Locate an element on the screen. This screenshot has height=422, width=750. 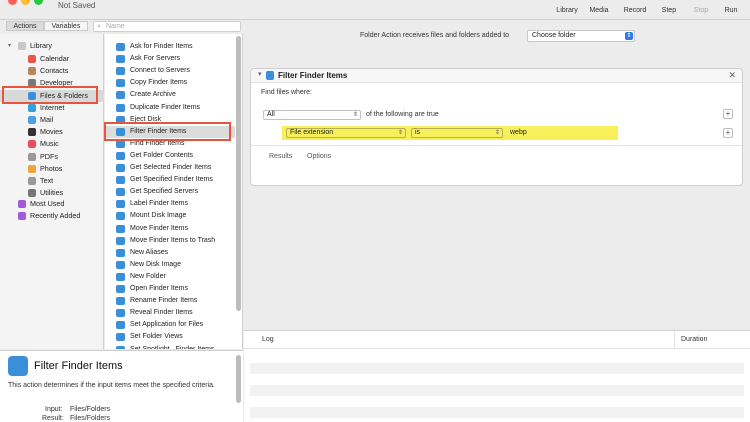
action-item-label: Copy Finder Items is located at coordinates (159, 83).